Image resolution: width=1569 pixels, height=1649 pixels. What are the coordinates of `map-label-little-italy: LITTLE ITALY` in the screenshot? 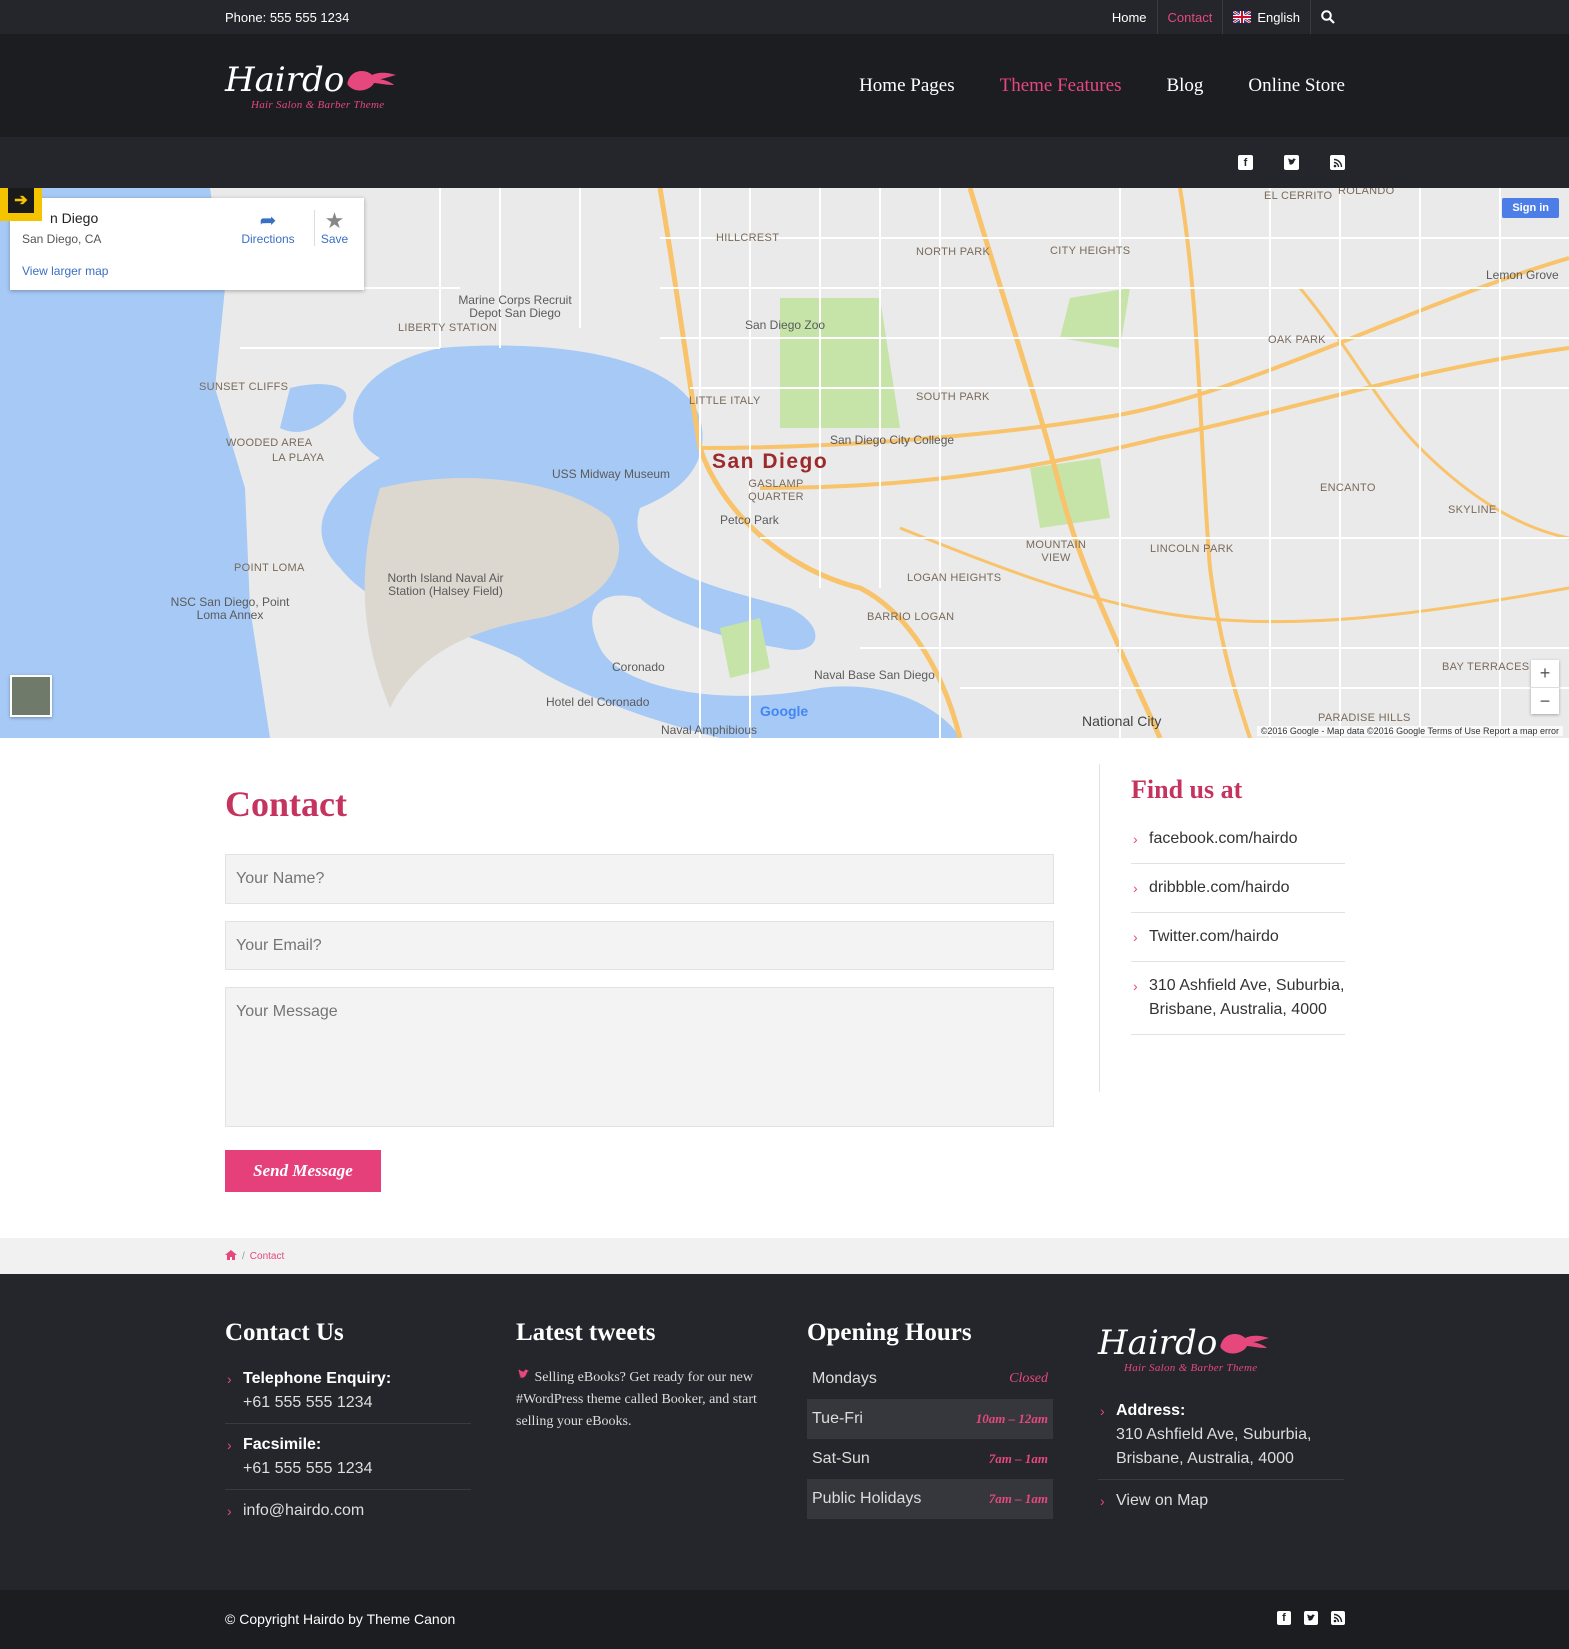 It's located at (725, 401).